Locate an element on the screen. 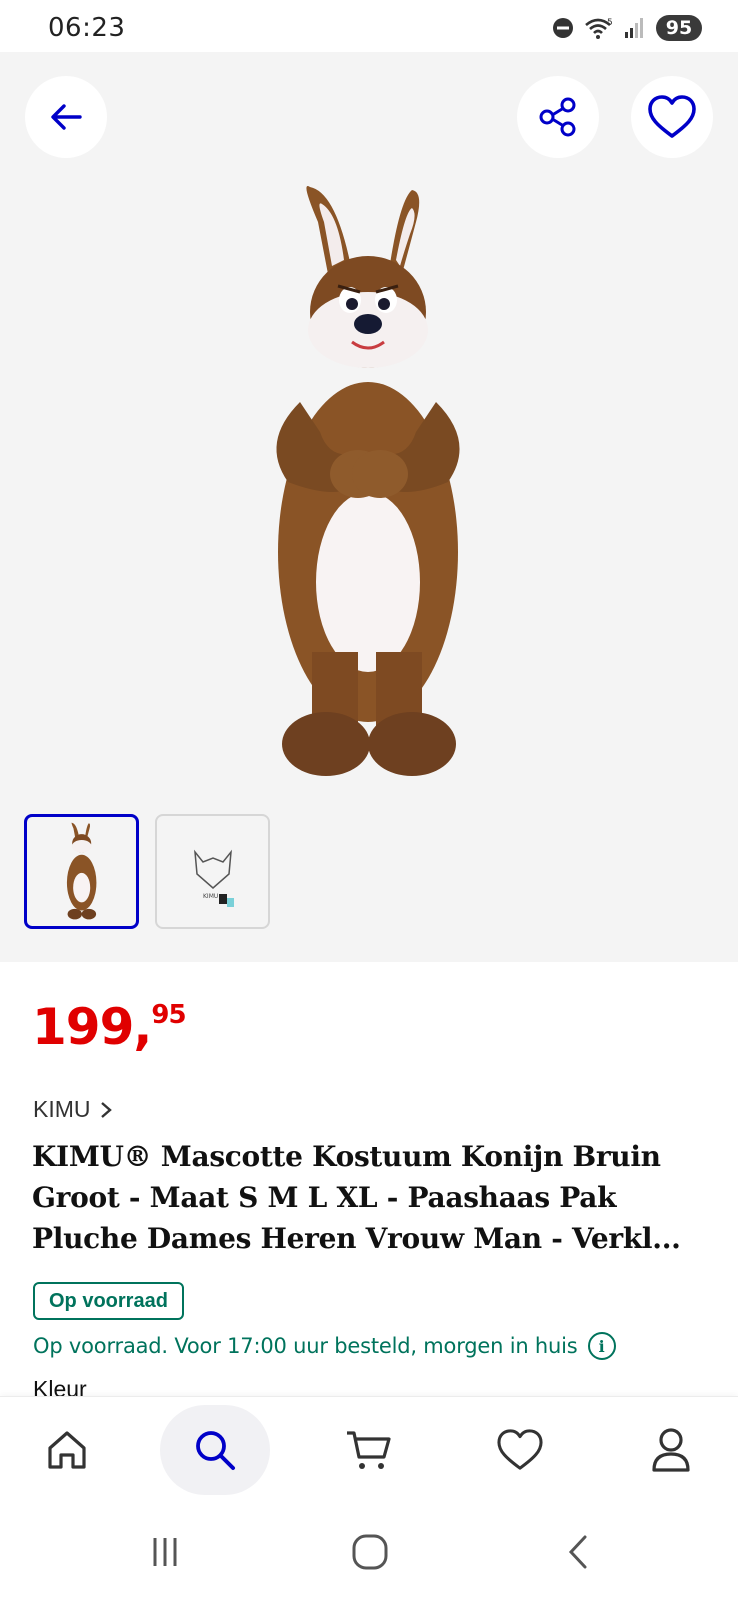 This screenshot has height=1600, width=738. status-icons: 5 95 is located at coordinates (627, 28).